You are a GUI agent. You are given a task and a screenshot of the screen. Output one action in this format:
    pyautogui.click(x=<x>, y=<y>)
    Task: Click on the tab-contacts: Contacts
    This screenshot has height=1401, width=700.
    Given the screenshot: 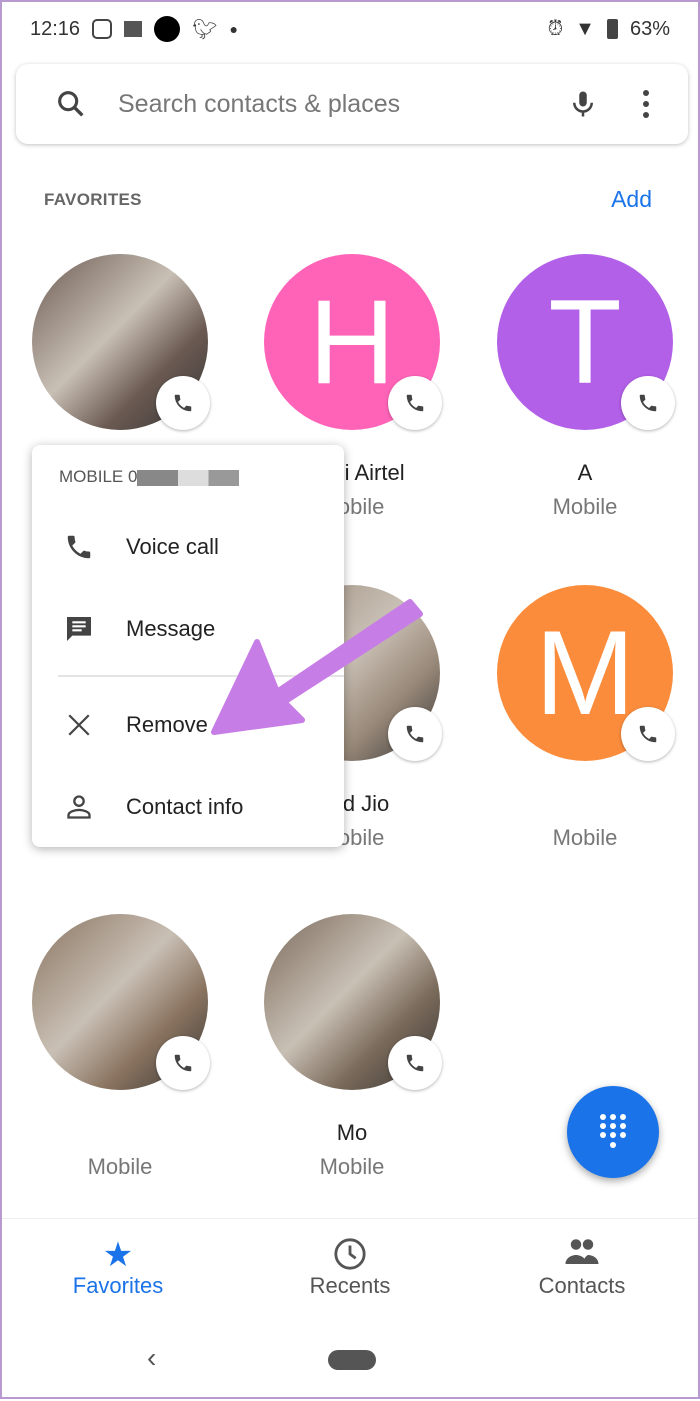 What is the action you would take?
    pyautogui.click(x=582, y=1268)
    